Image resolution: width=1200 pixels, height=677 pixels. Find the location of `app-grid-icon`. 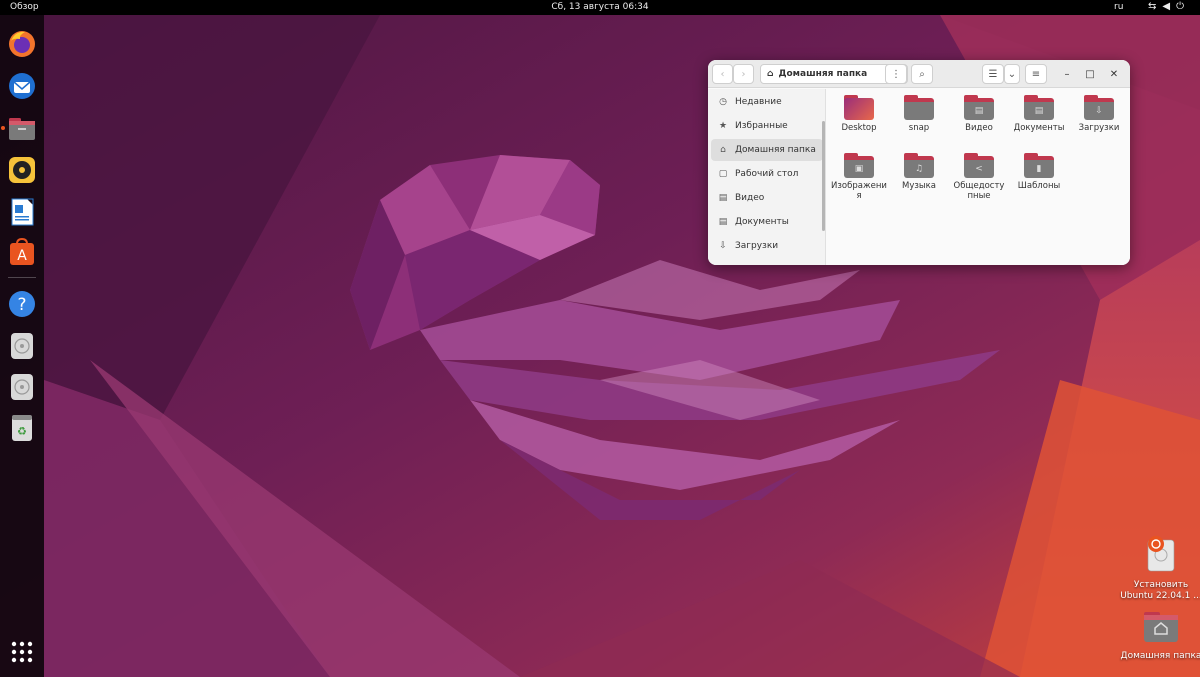

app-grid-icon is located at coordinates (22, 652).